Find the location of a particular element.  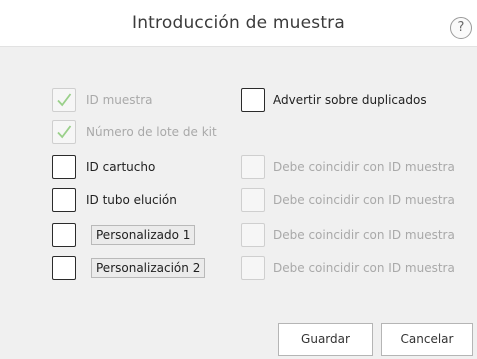

checkbox-numero-lote-kit is located at coordinates (64, 132).